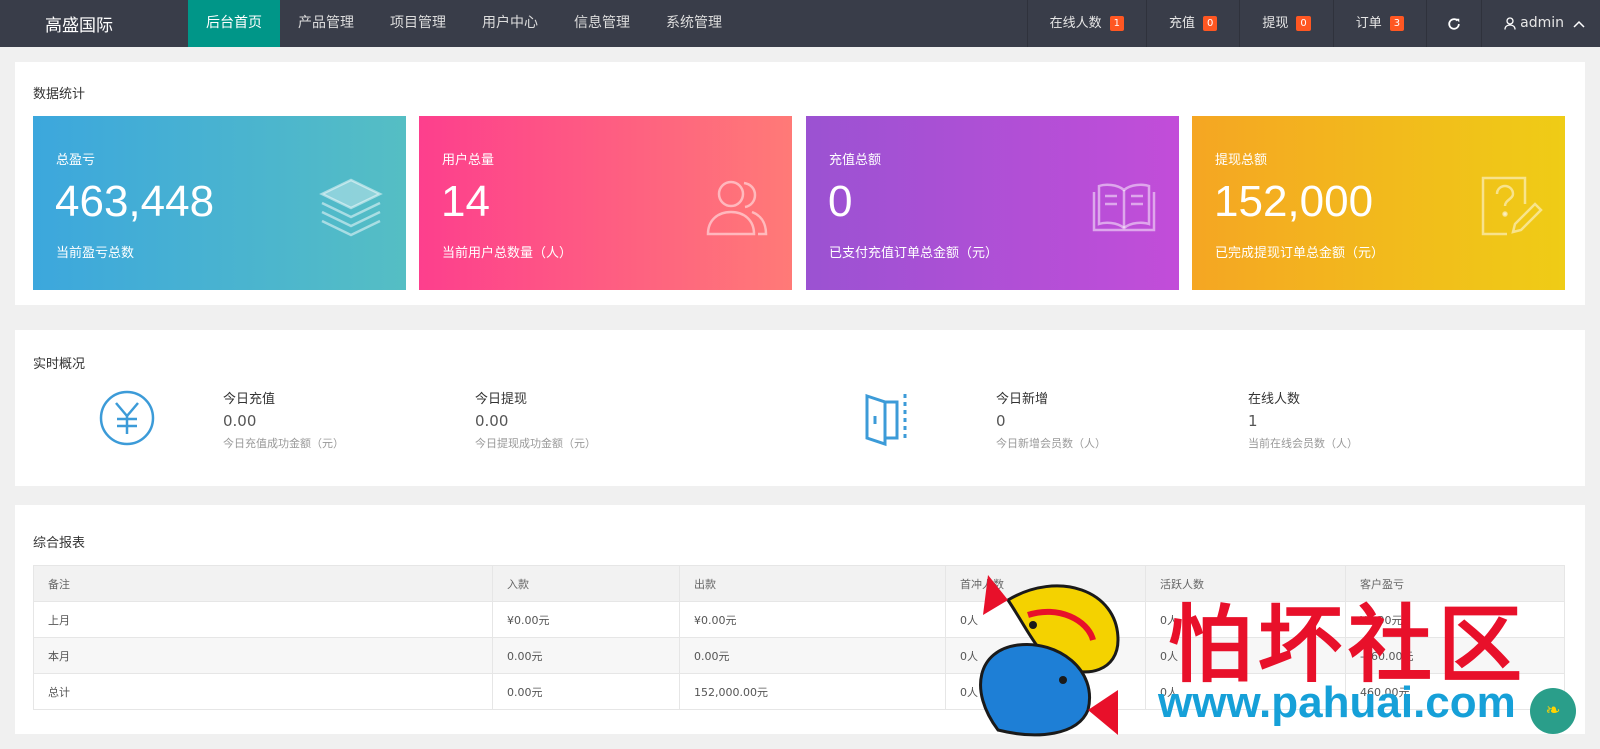 This screenshot has width=1600, height=749. I want to click on user-menu: admin, so click(1540, 23).